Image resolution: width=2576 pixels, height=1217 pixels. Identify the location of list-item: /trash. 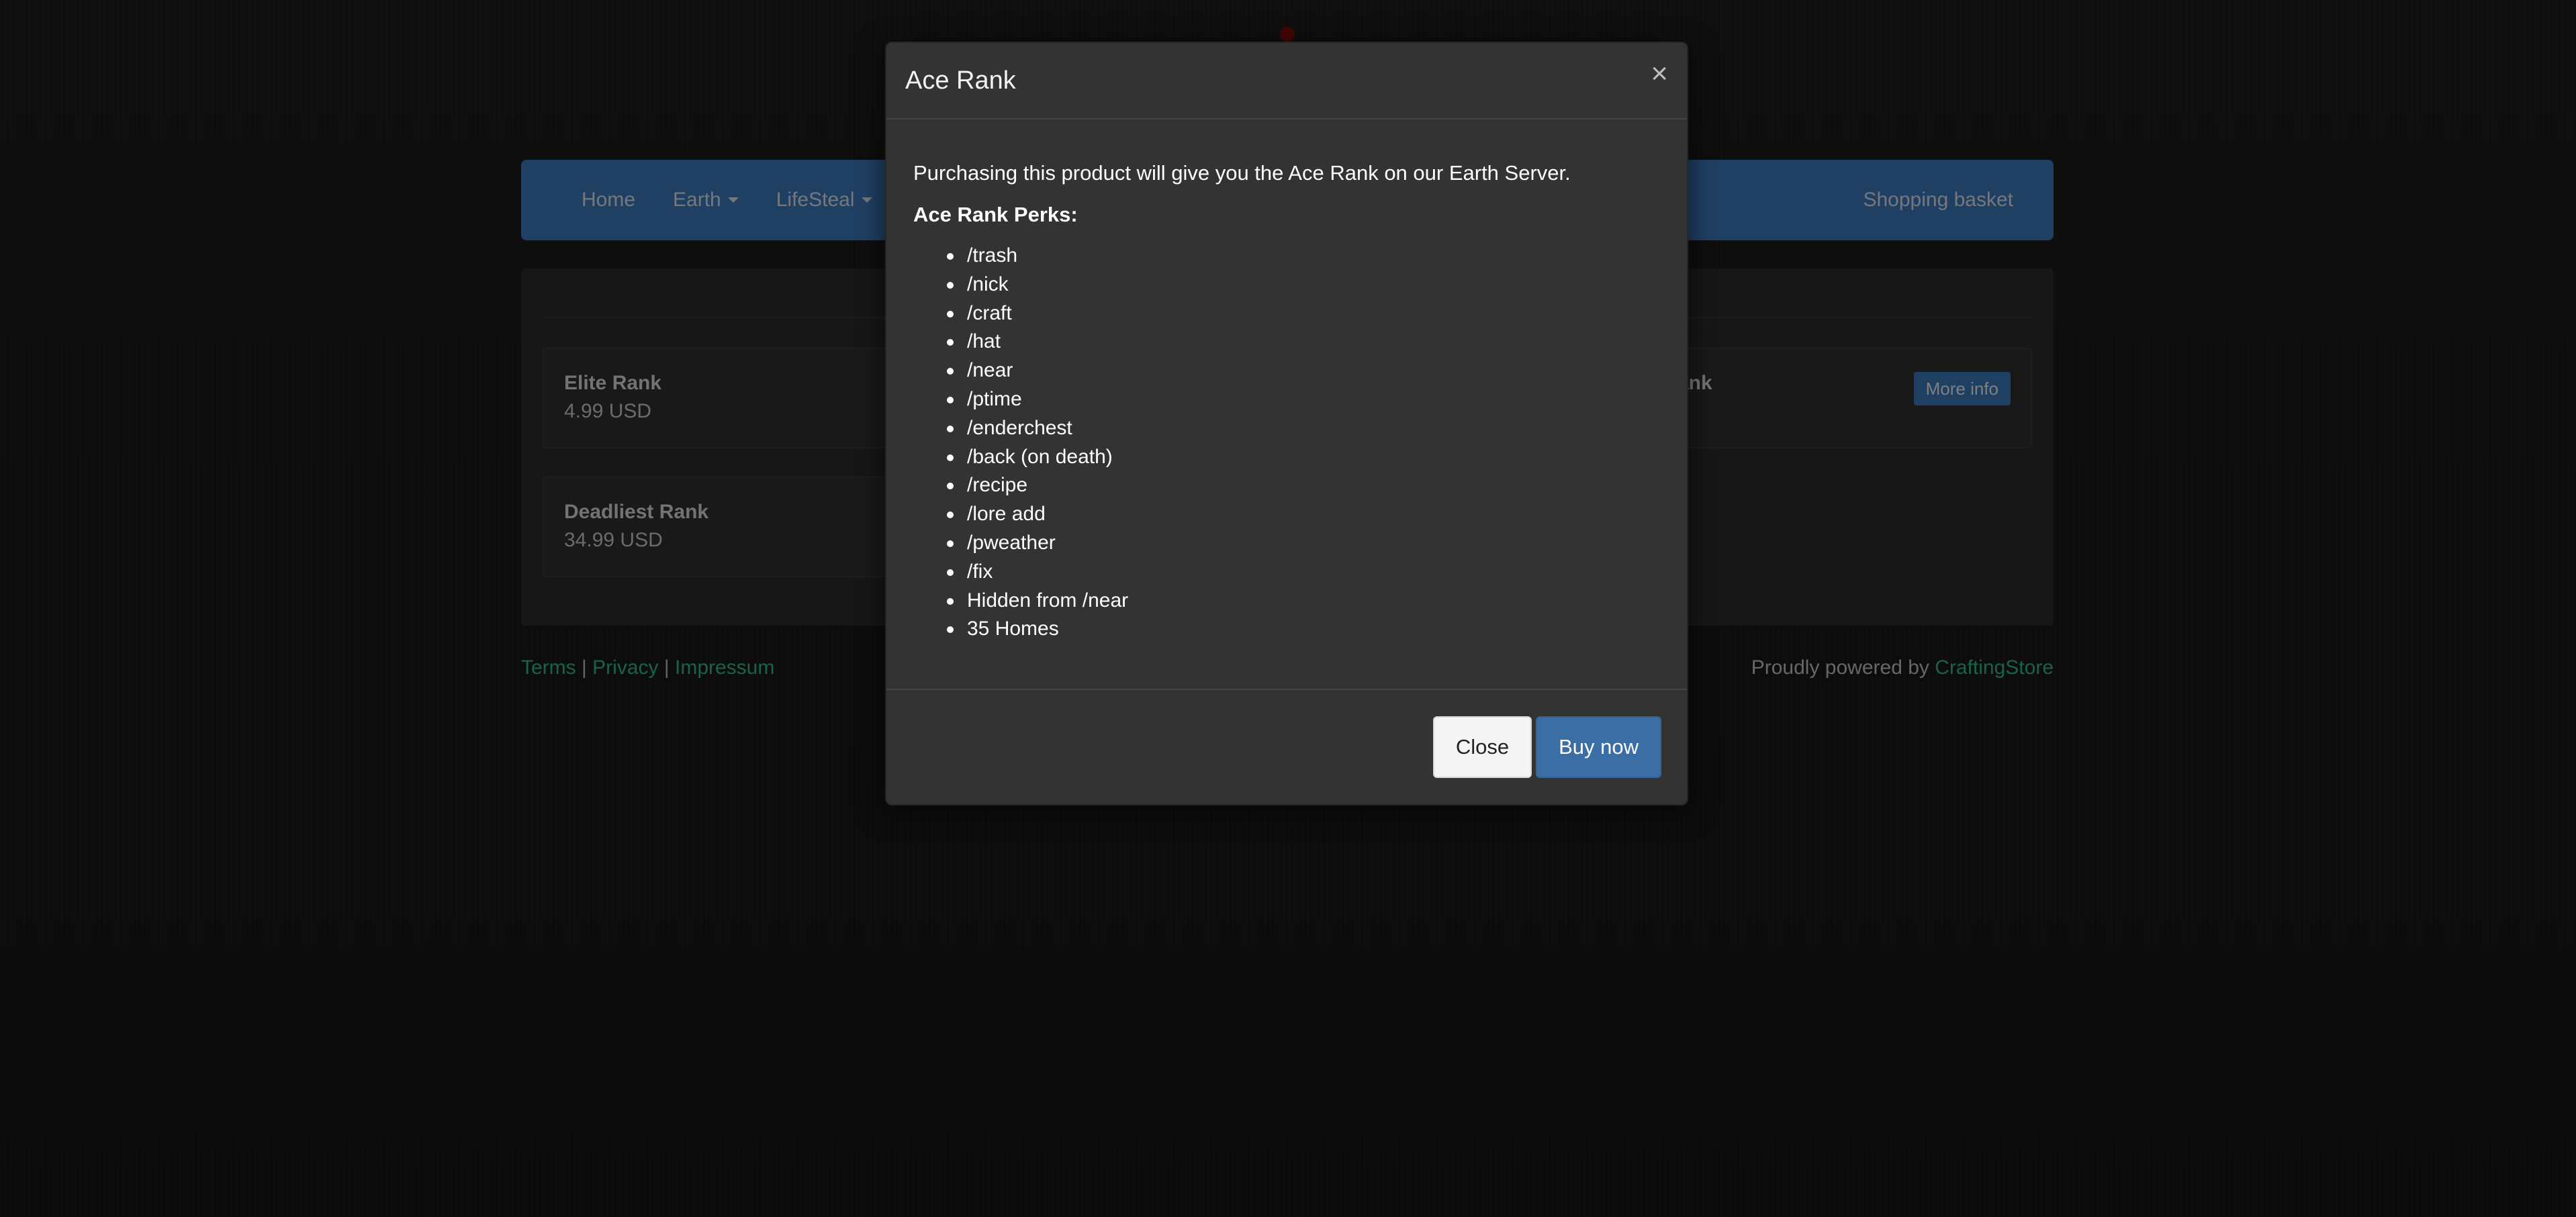
(1303, 256).